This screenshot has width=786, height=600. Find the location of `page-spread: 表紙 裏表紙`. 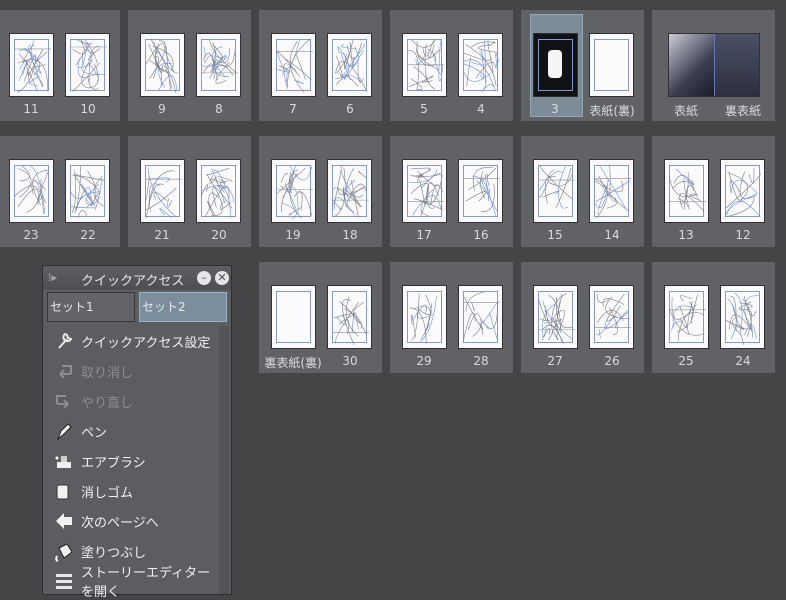

page-spread: 表紙 裏表紙 is located at coordinates (713, 65).